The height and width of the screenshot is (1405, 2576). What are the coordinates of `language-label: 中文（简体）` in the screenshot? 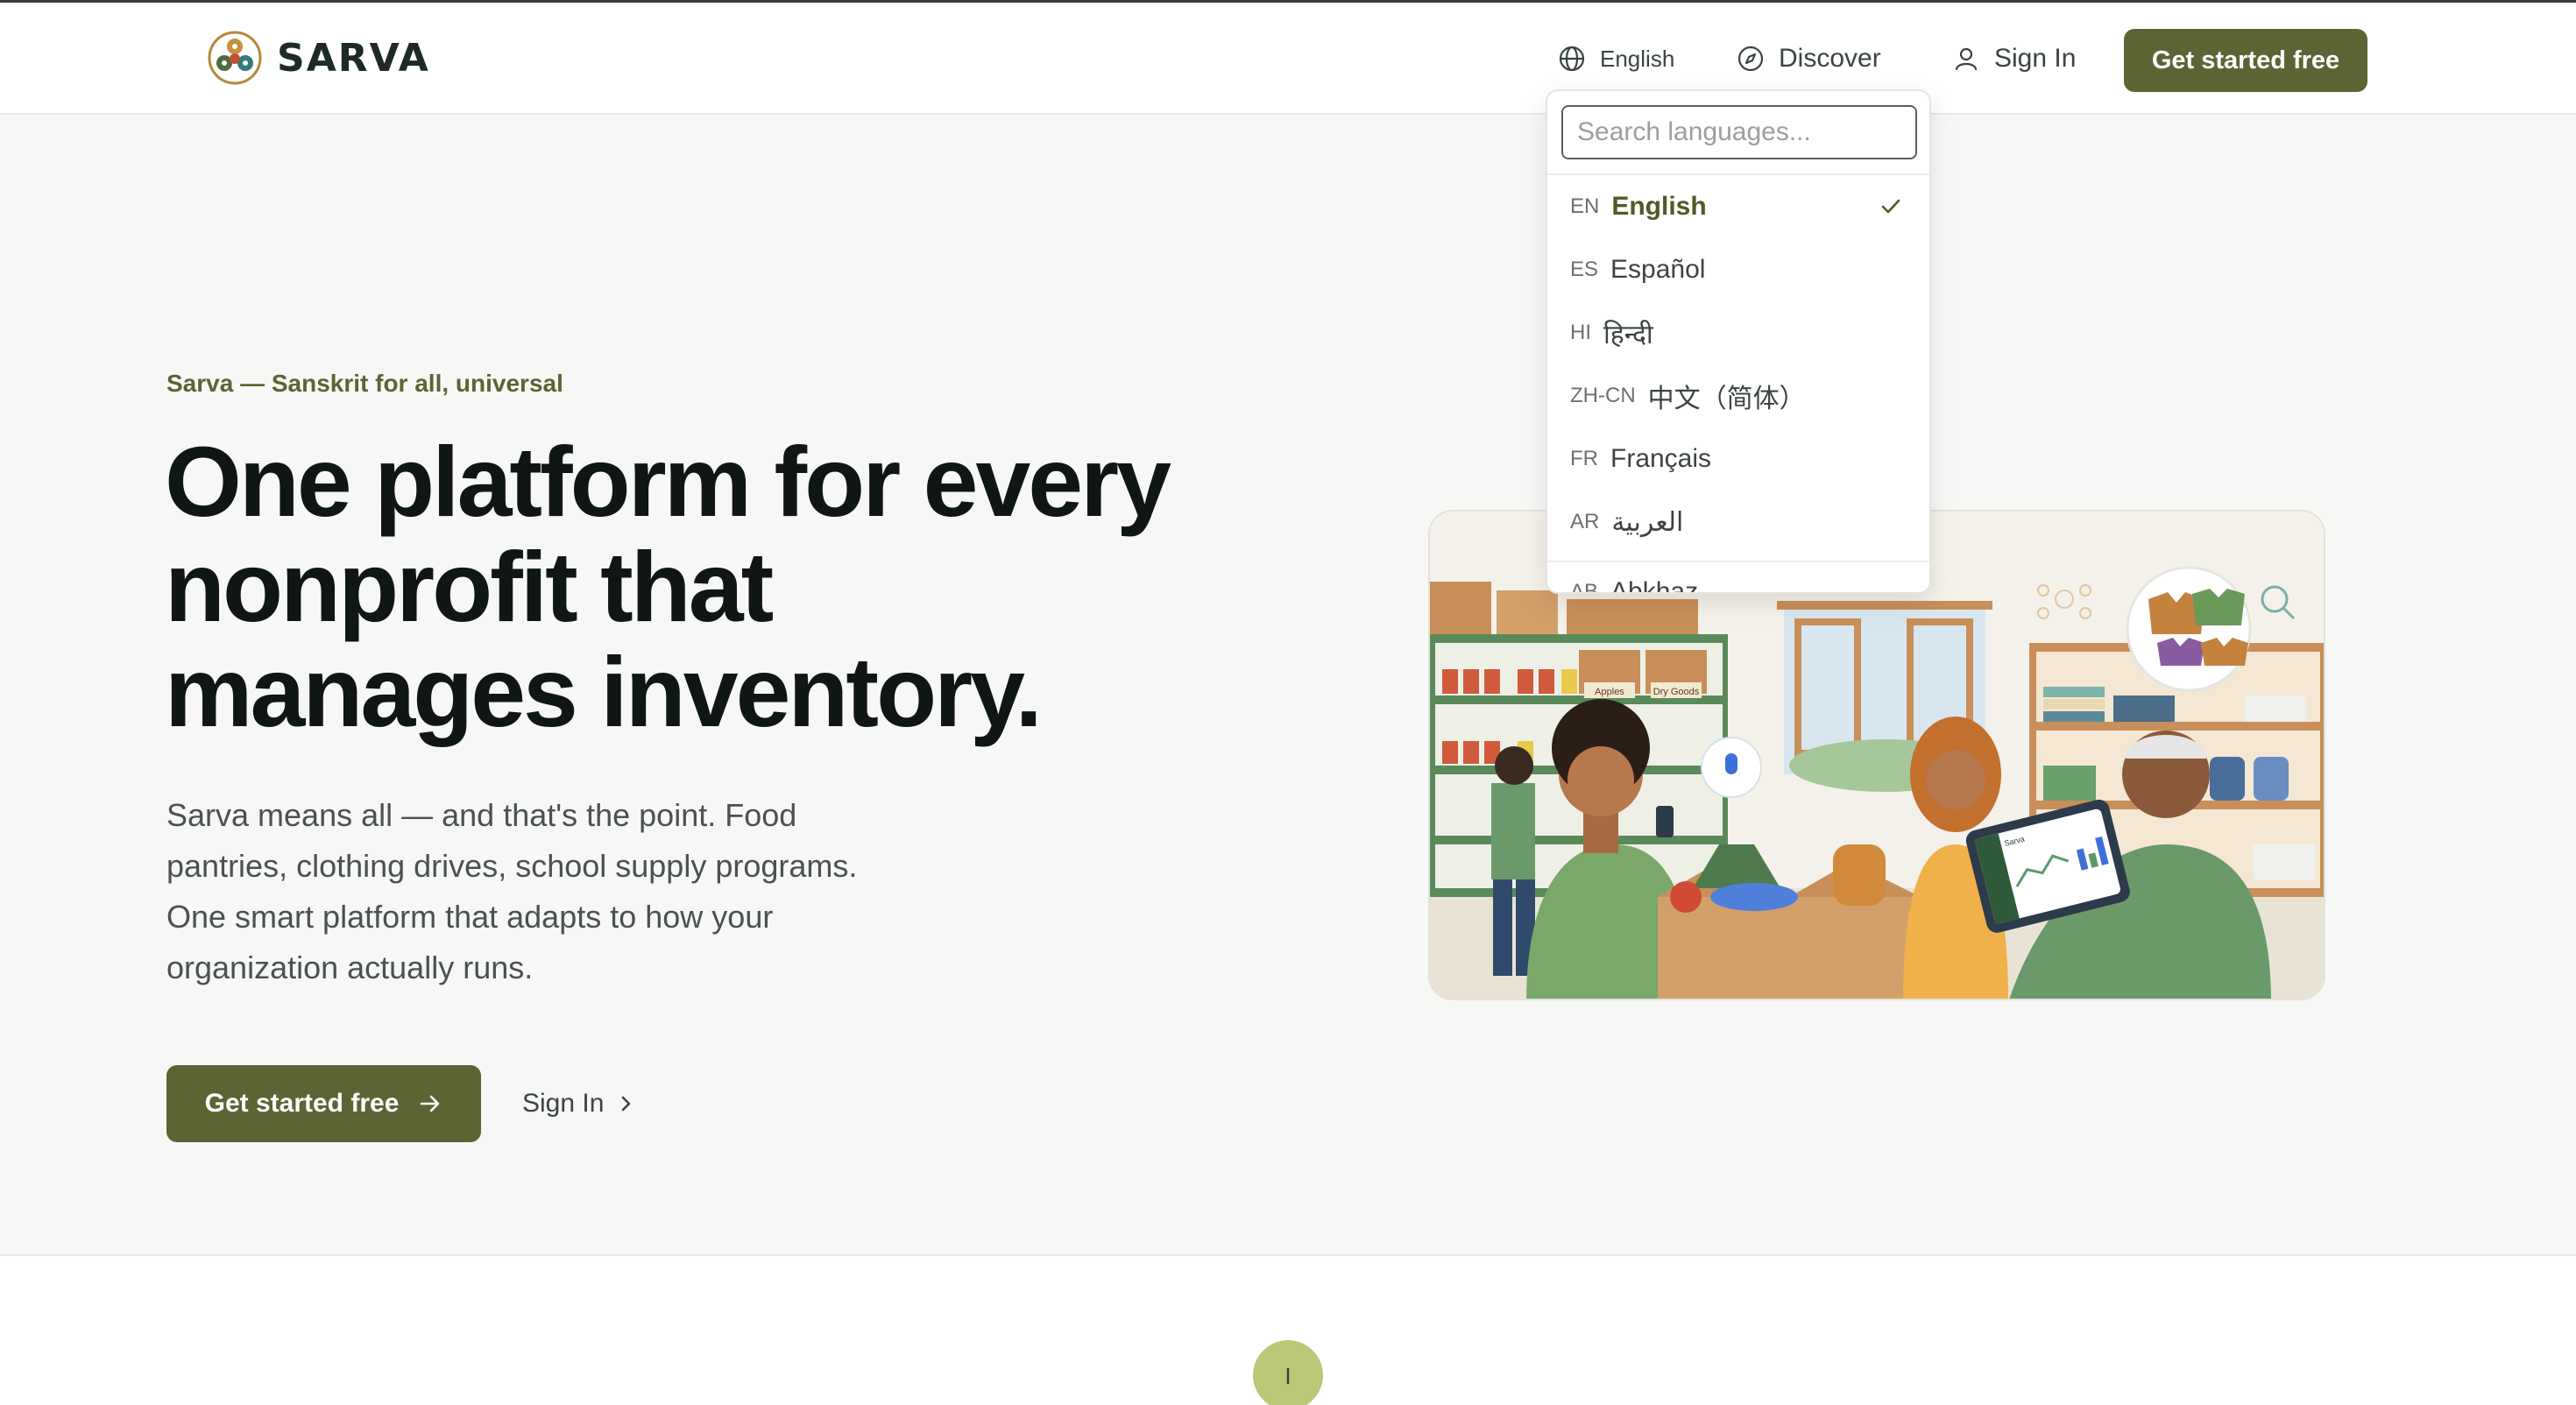 It's located at (1726, 399).